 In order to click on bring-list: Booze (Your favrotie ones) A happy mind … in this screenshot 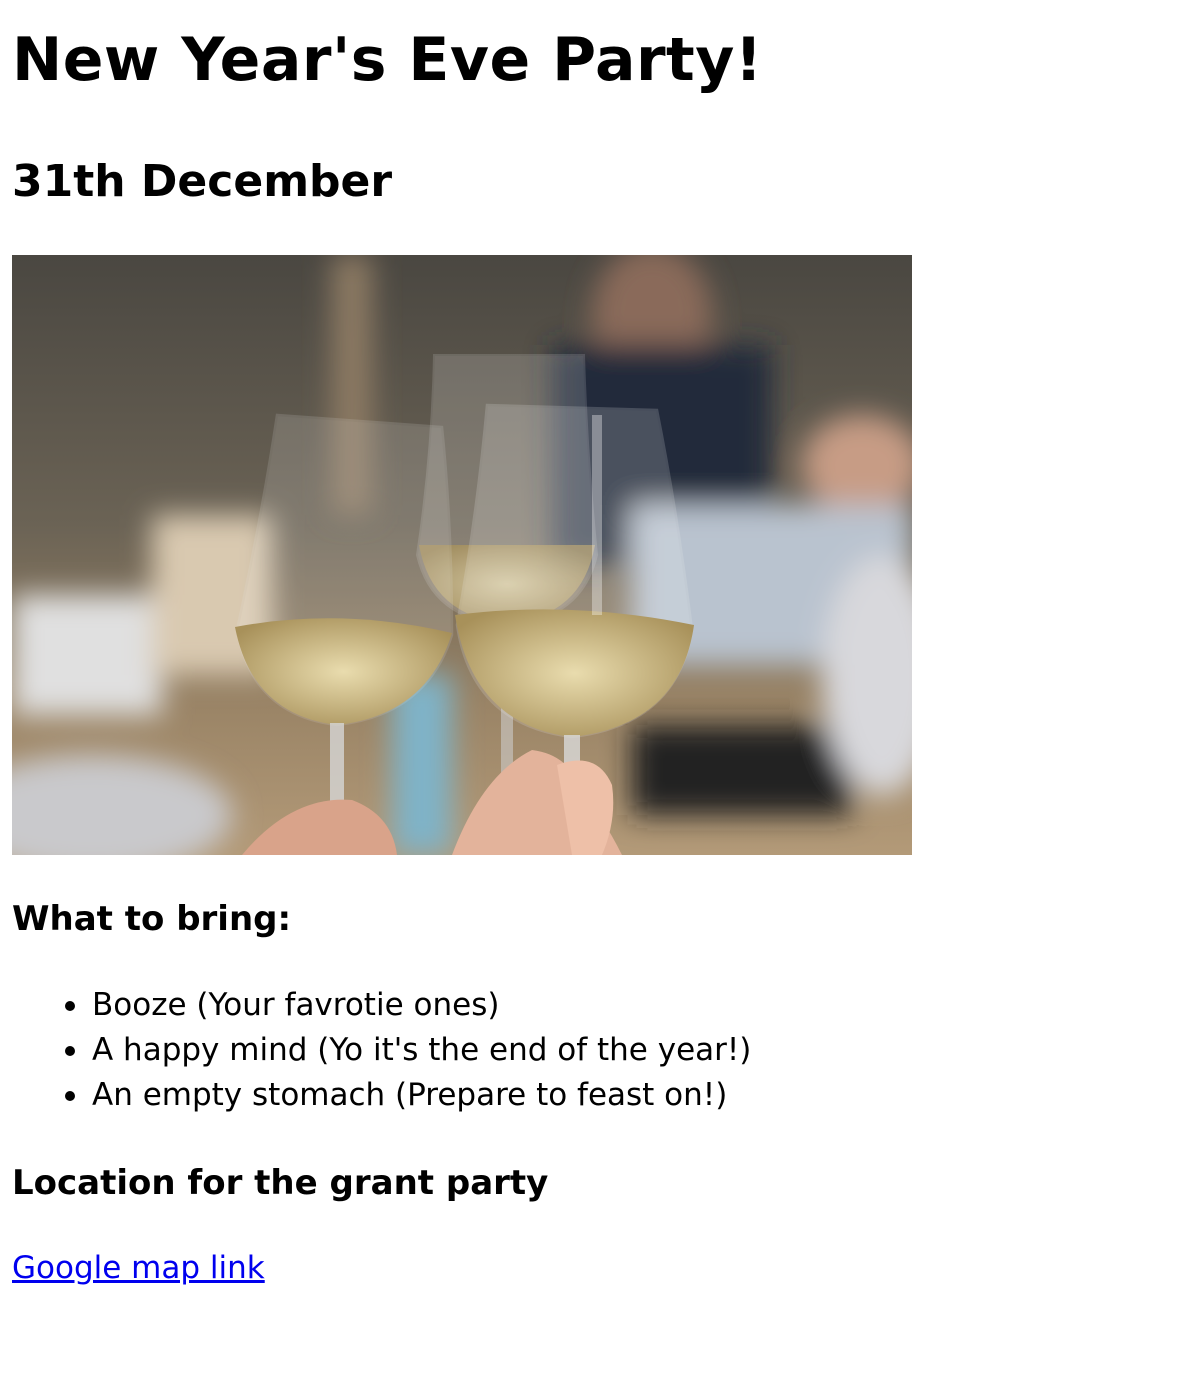, I will do `click(381, 1050)`.